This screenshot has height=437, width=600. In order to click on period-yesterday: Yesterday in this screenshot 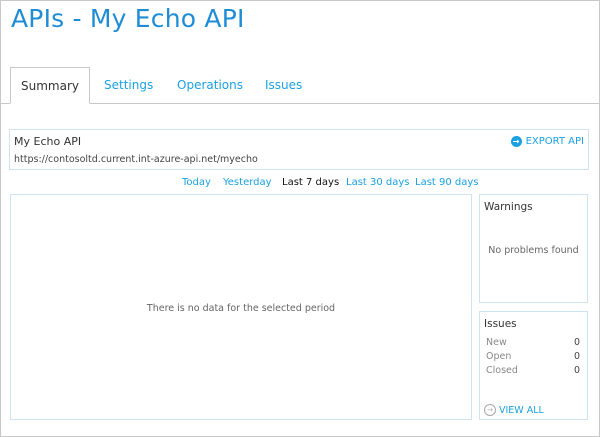, I will do `click(247, 182)`.